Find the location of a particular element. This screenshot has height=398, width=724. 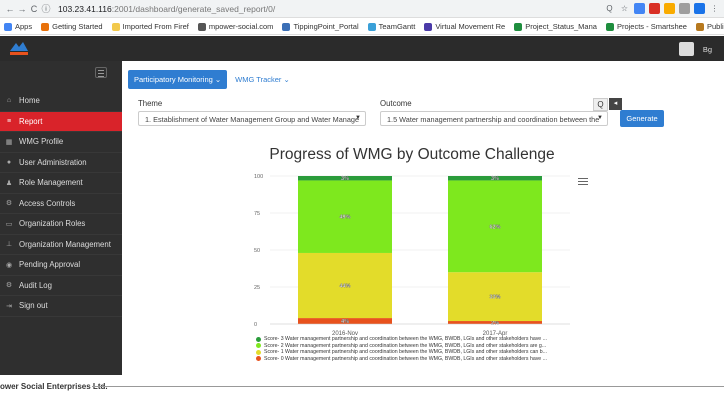

generate-button: Generate is located at coordinates (642, 118).